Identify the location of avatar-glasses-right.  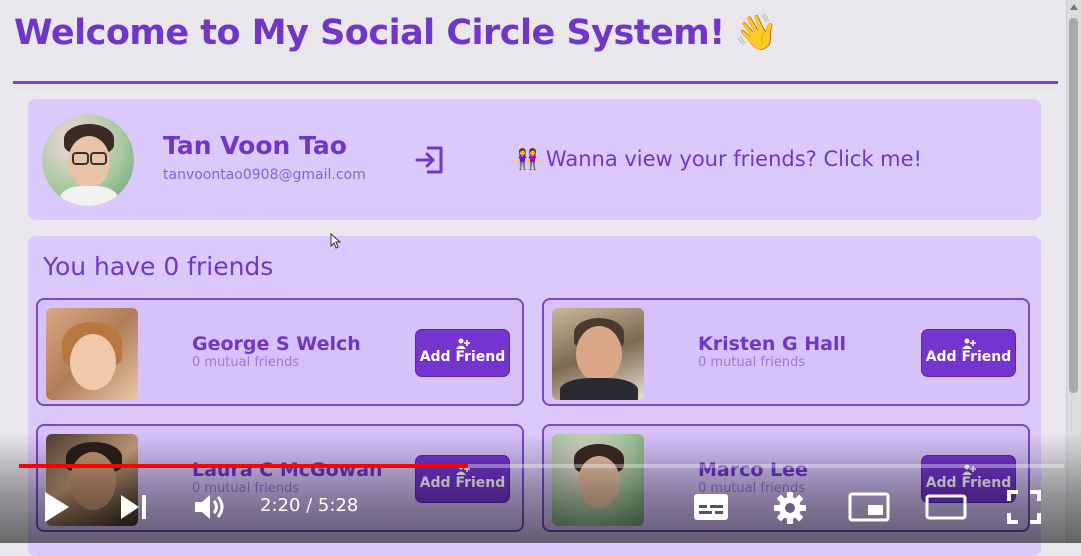
(98, 158).